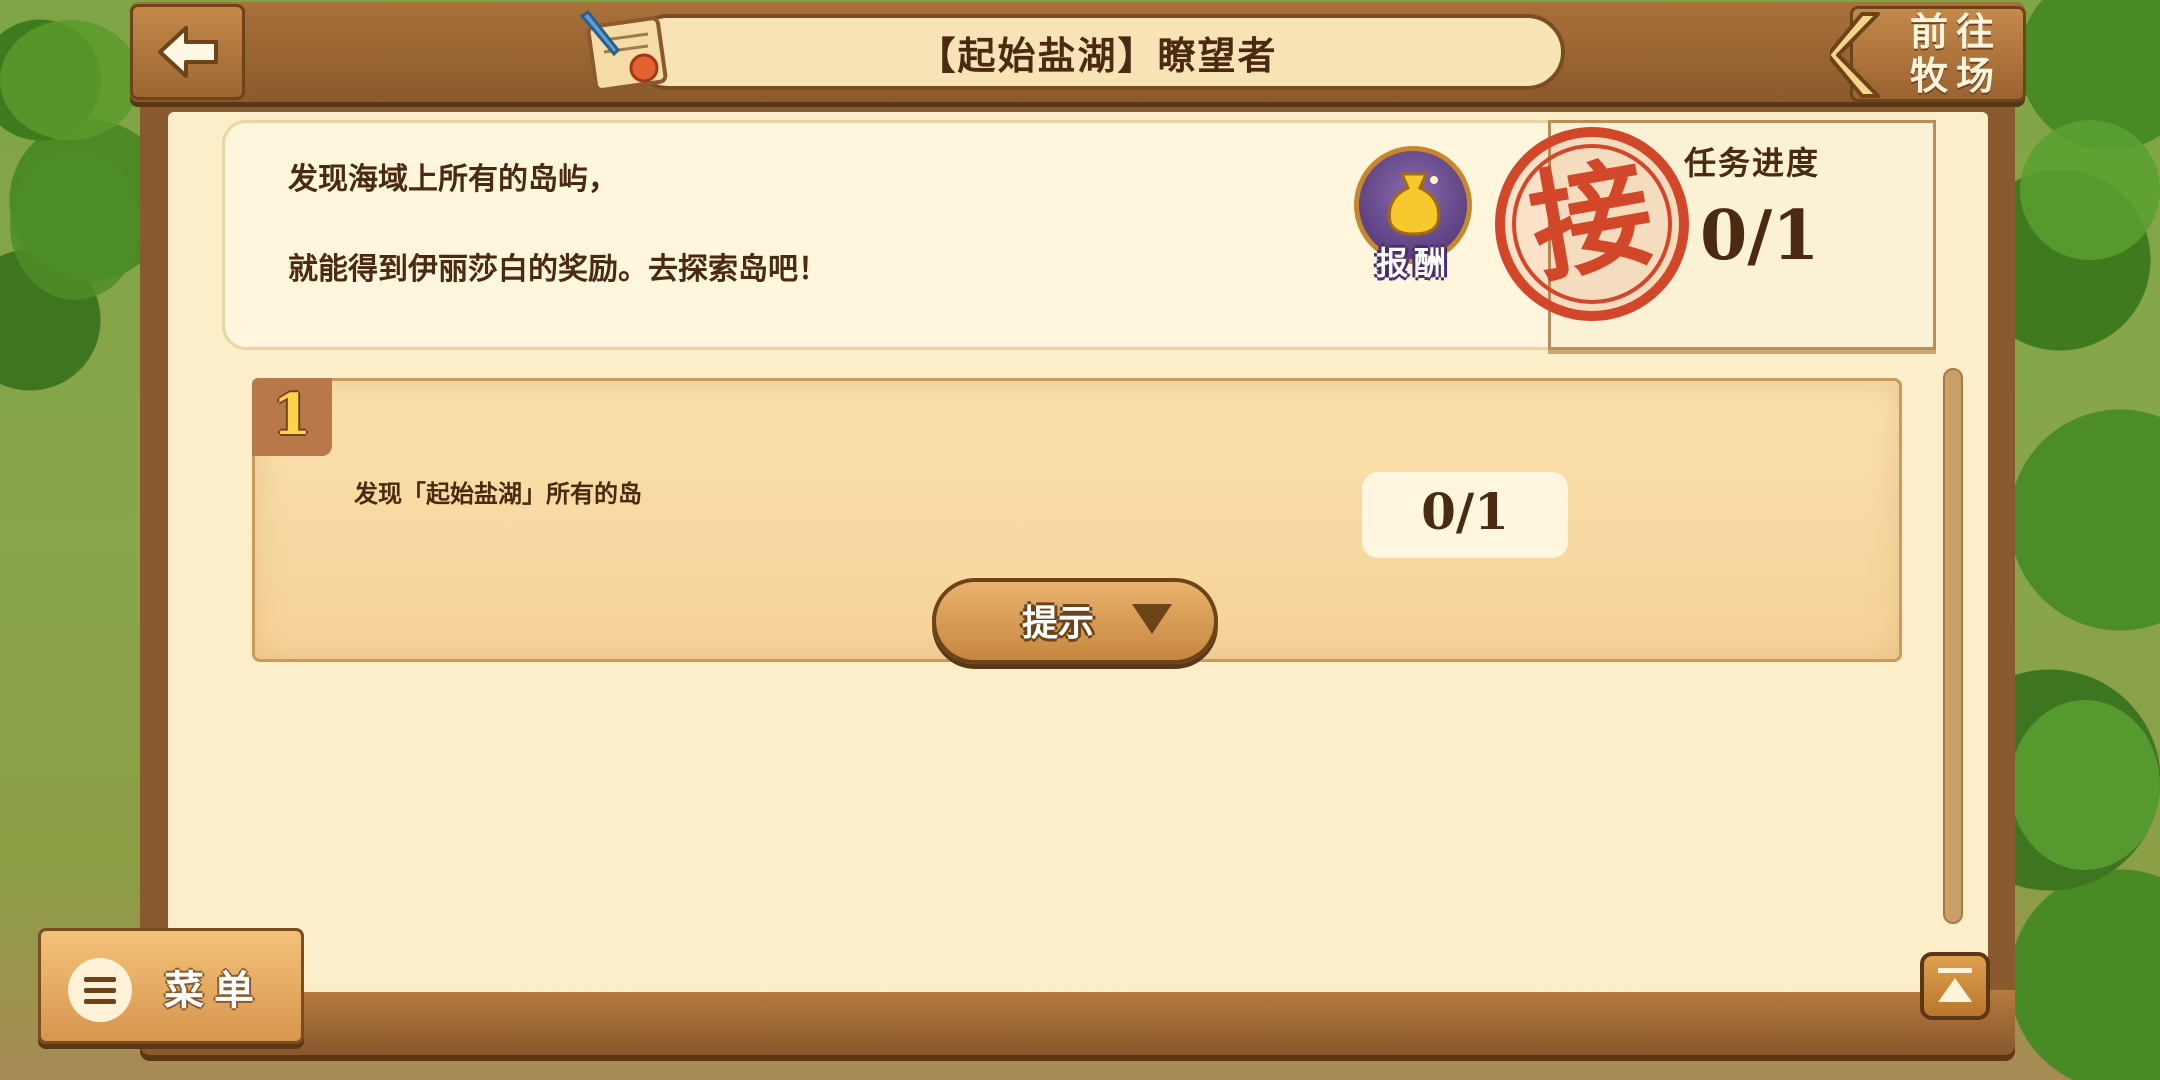  I want to click on money-bag-icon, so click(1414, 204).